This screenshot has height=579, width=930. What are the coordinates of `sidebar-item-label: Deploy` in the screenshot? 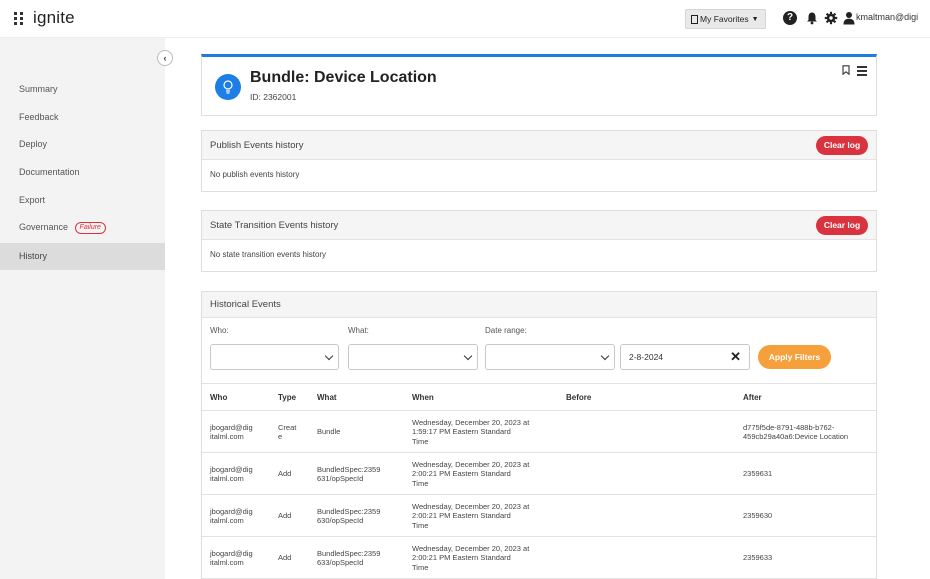 It's located at (33, 144).